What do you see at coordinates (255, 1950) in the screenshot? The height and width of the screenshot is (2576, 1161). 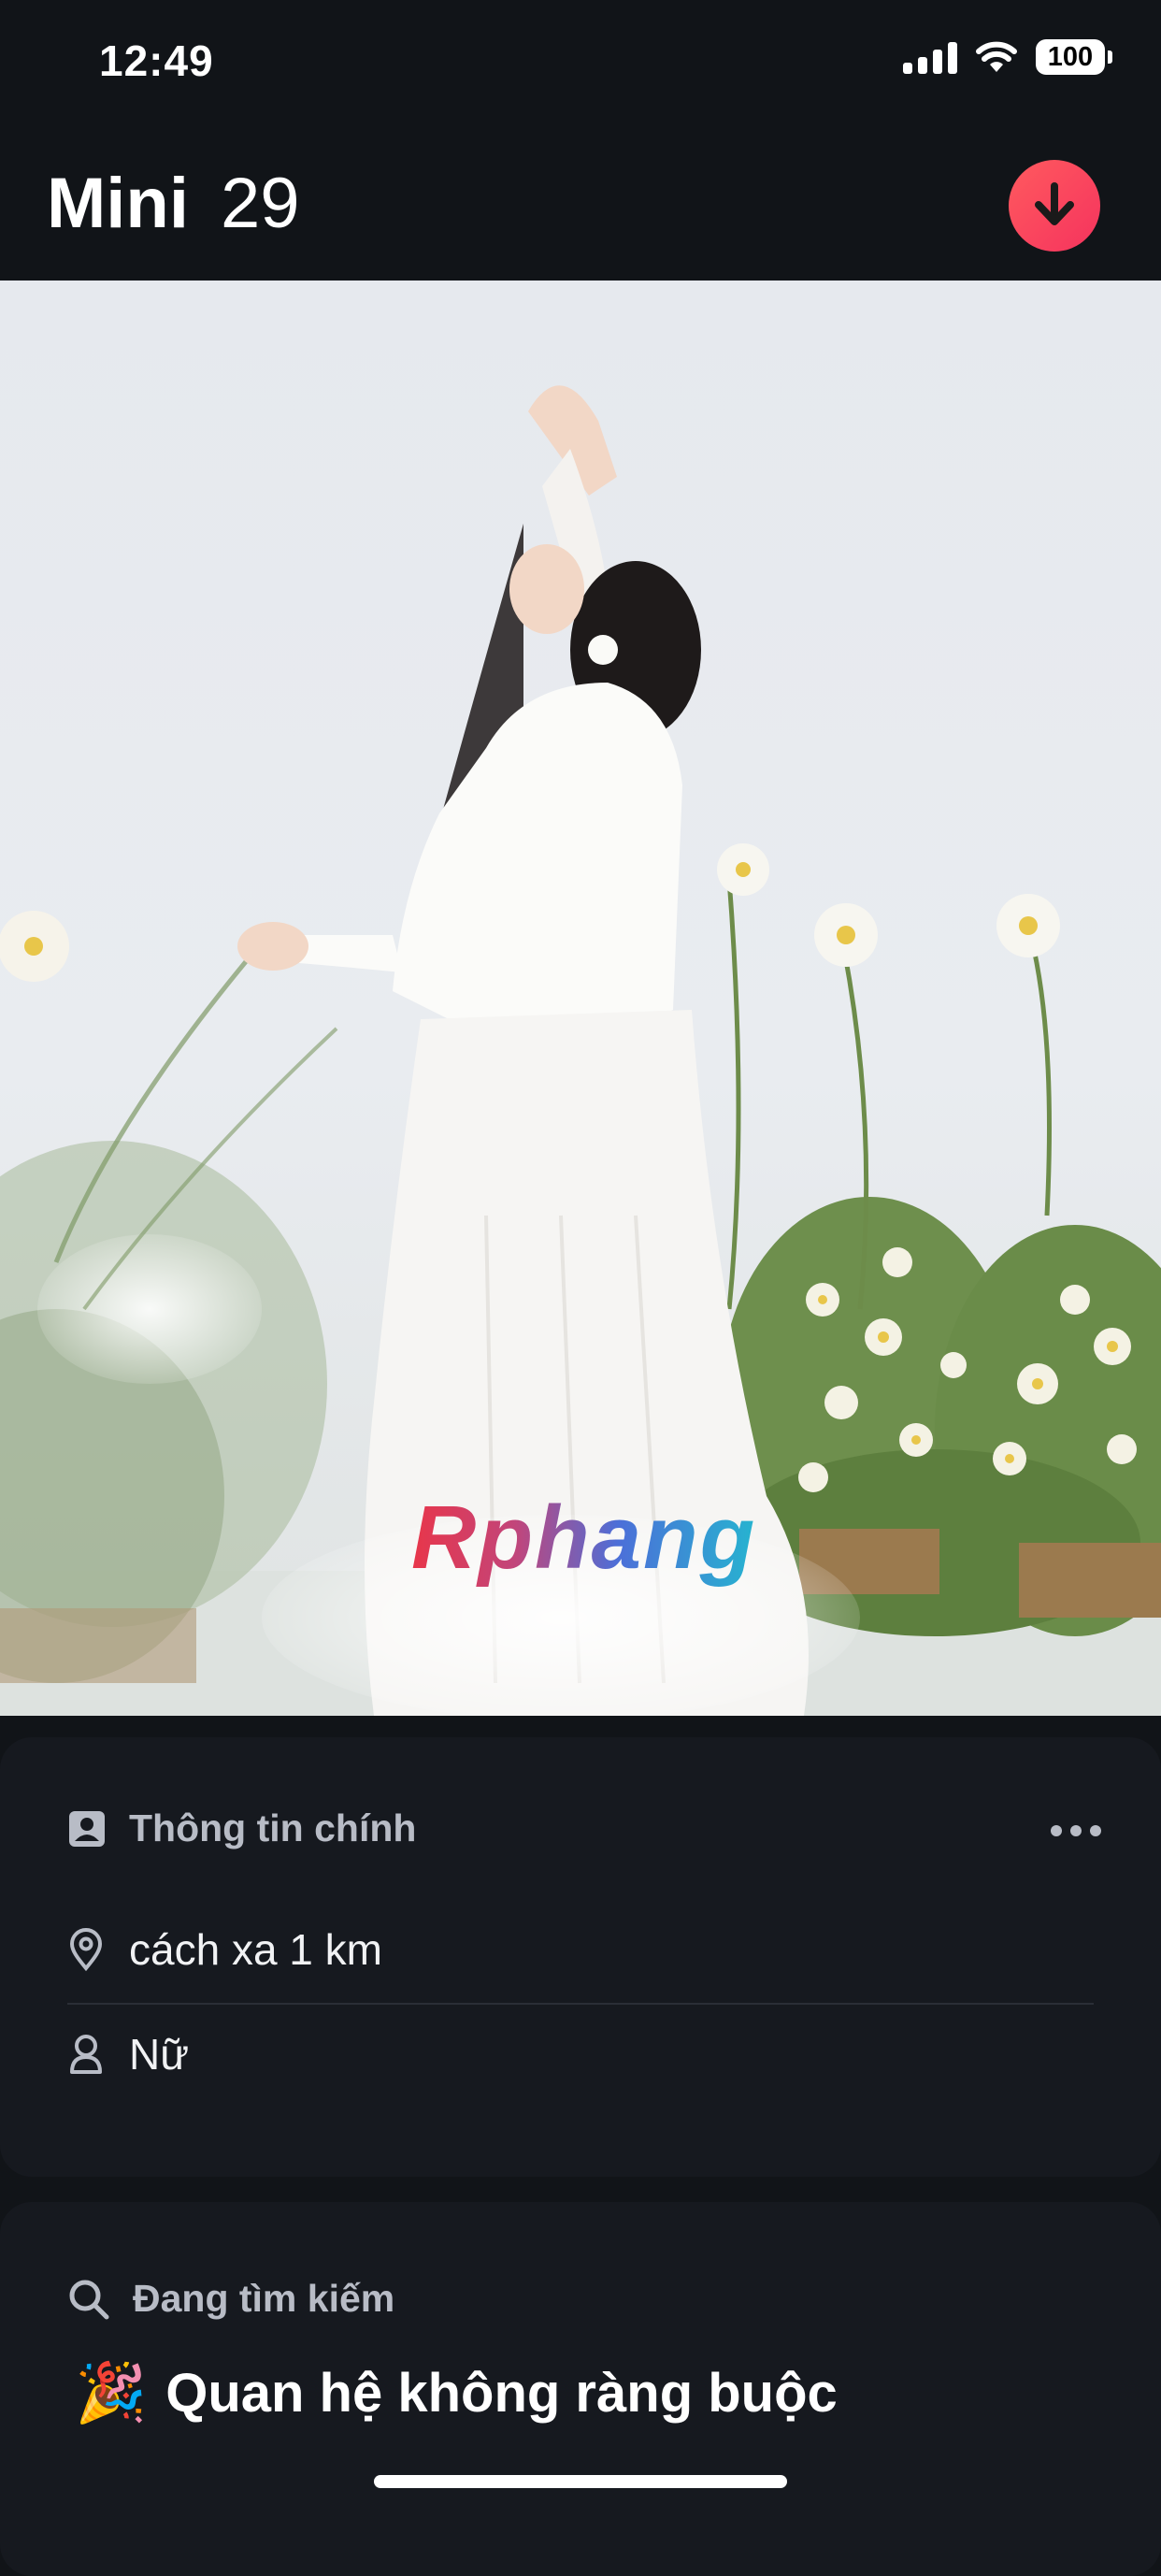 I see `distance-text: cách xa 1 km` at bounding box center [255, 1950].